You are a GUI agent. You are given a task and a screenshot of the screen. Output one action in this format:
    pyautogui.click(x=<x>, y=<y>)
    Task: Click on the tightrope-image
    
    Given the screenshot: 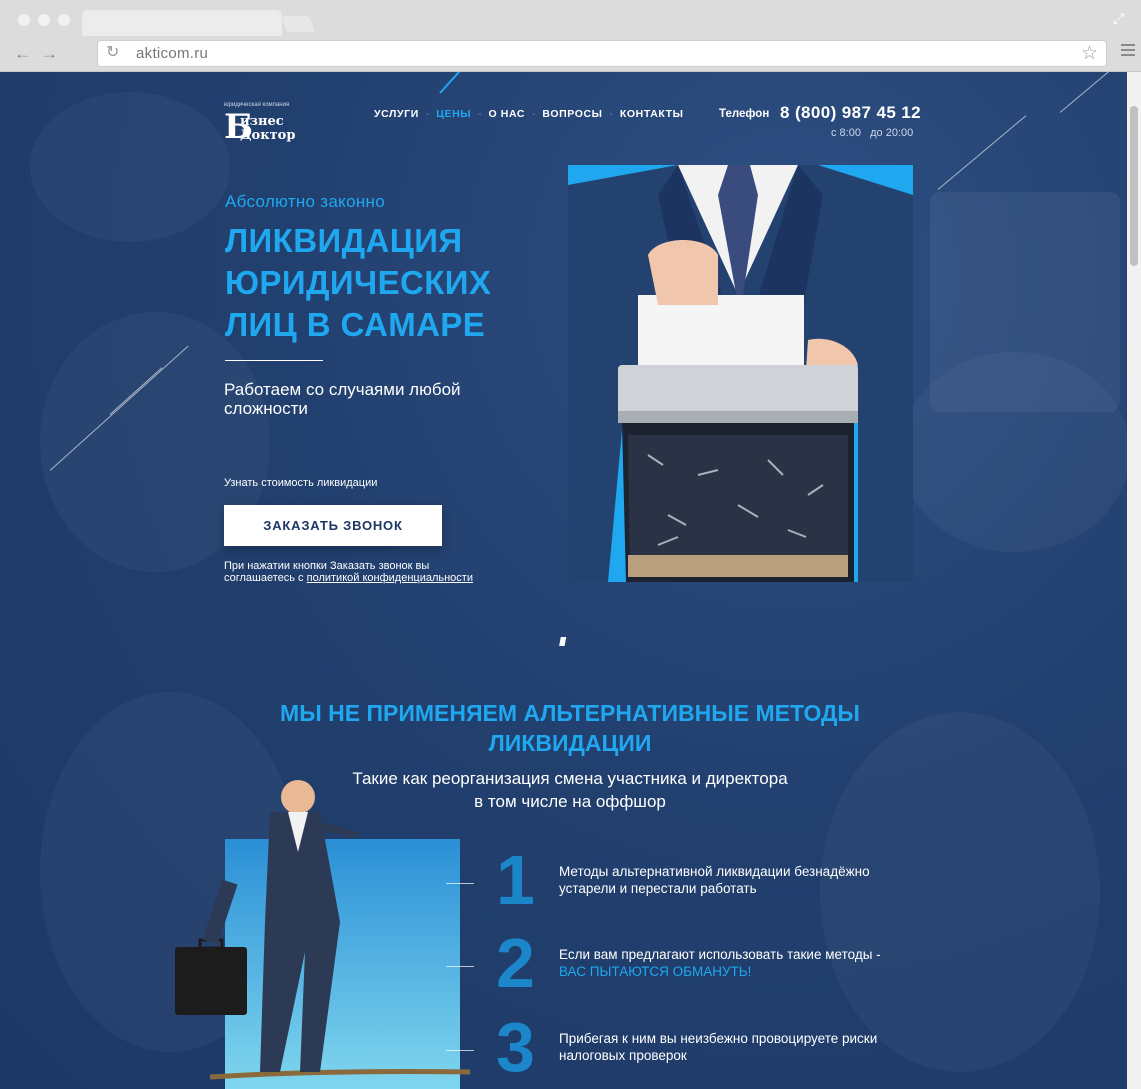 What is the action you would take?
    pyautogui.click(x=320, y=930)
    